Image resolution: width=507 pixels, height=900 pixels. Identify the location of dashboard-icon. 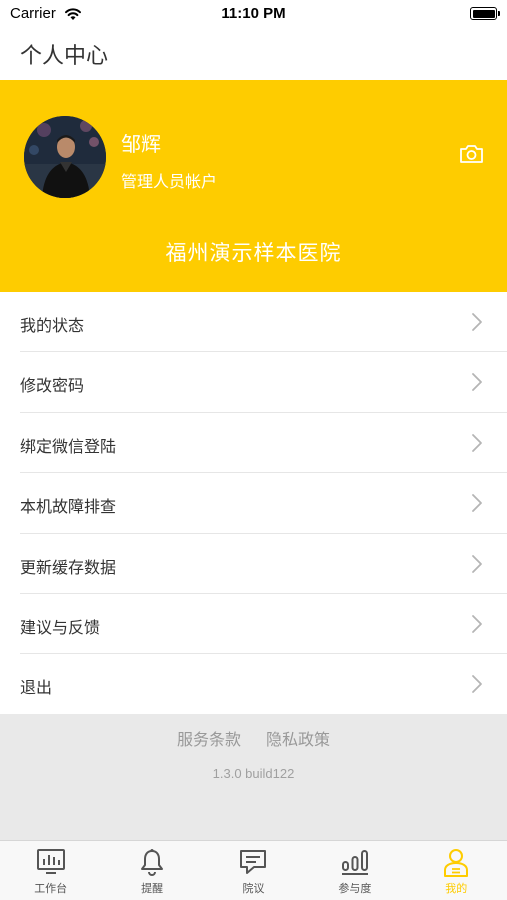
(51, 864).